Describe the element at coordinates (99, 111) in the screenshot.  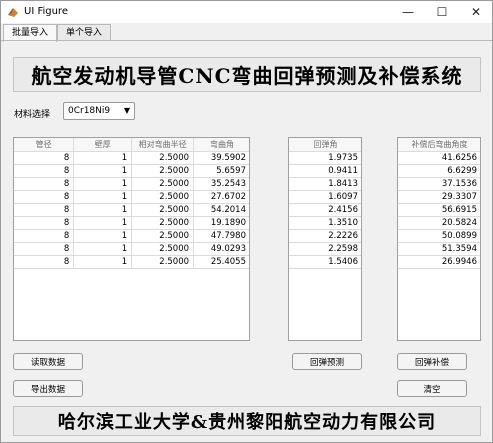
I see `material-dropdown: 0Cr18Ni9 ▼` at that location.